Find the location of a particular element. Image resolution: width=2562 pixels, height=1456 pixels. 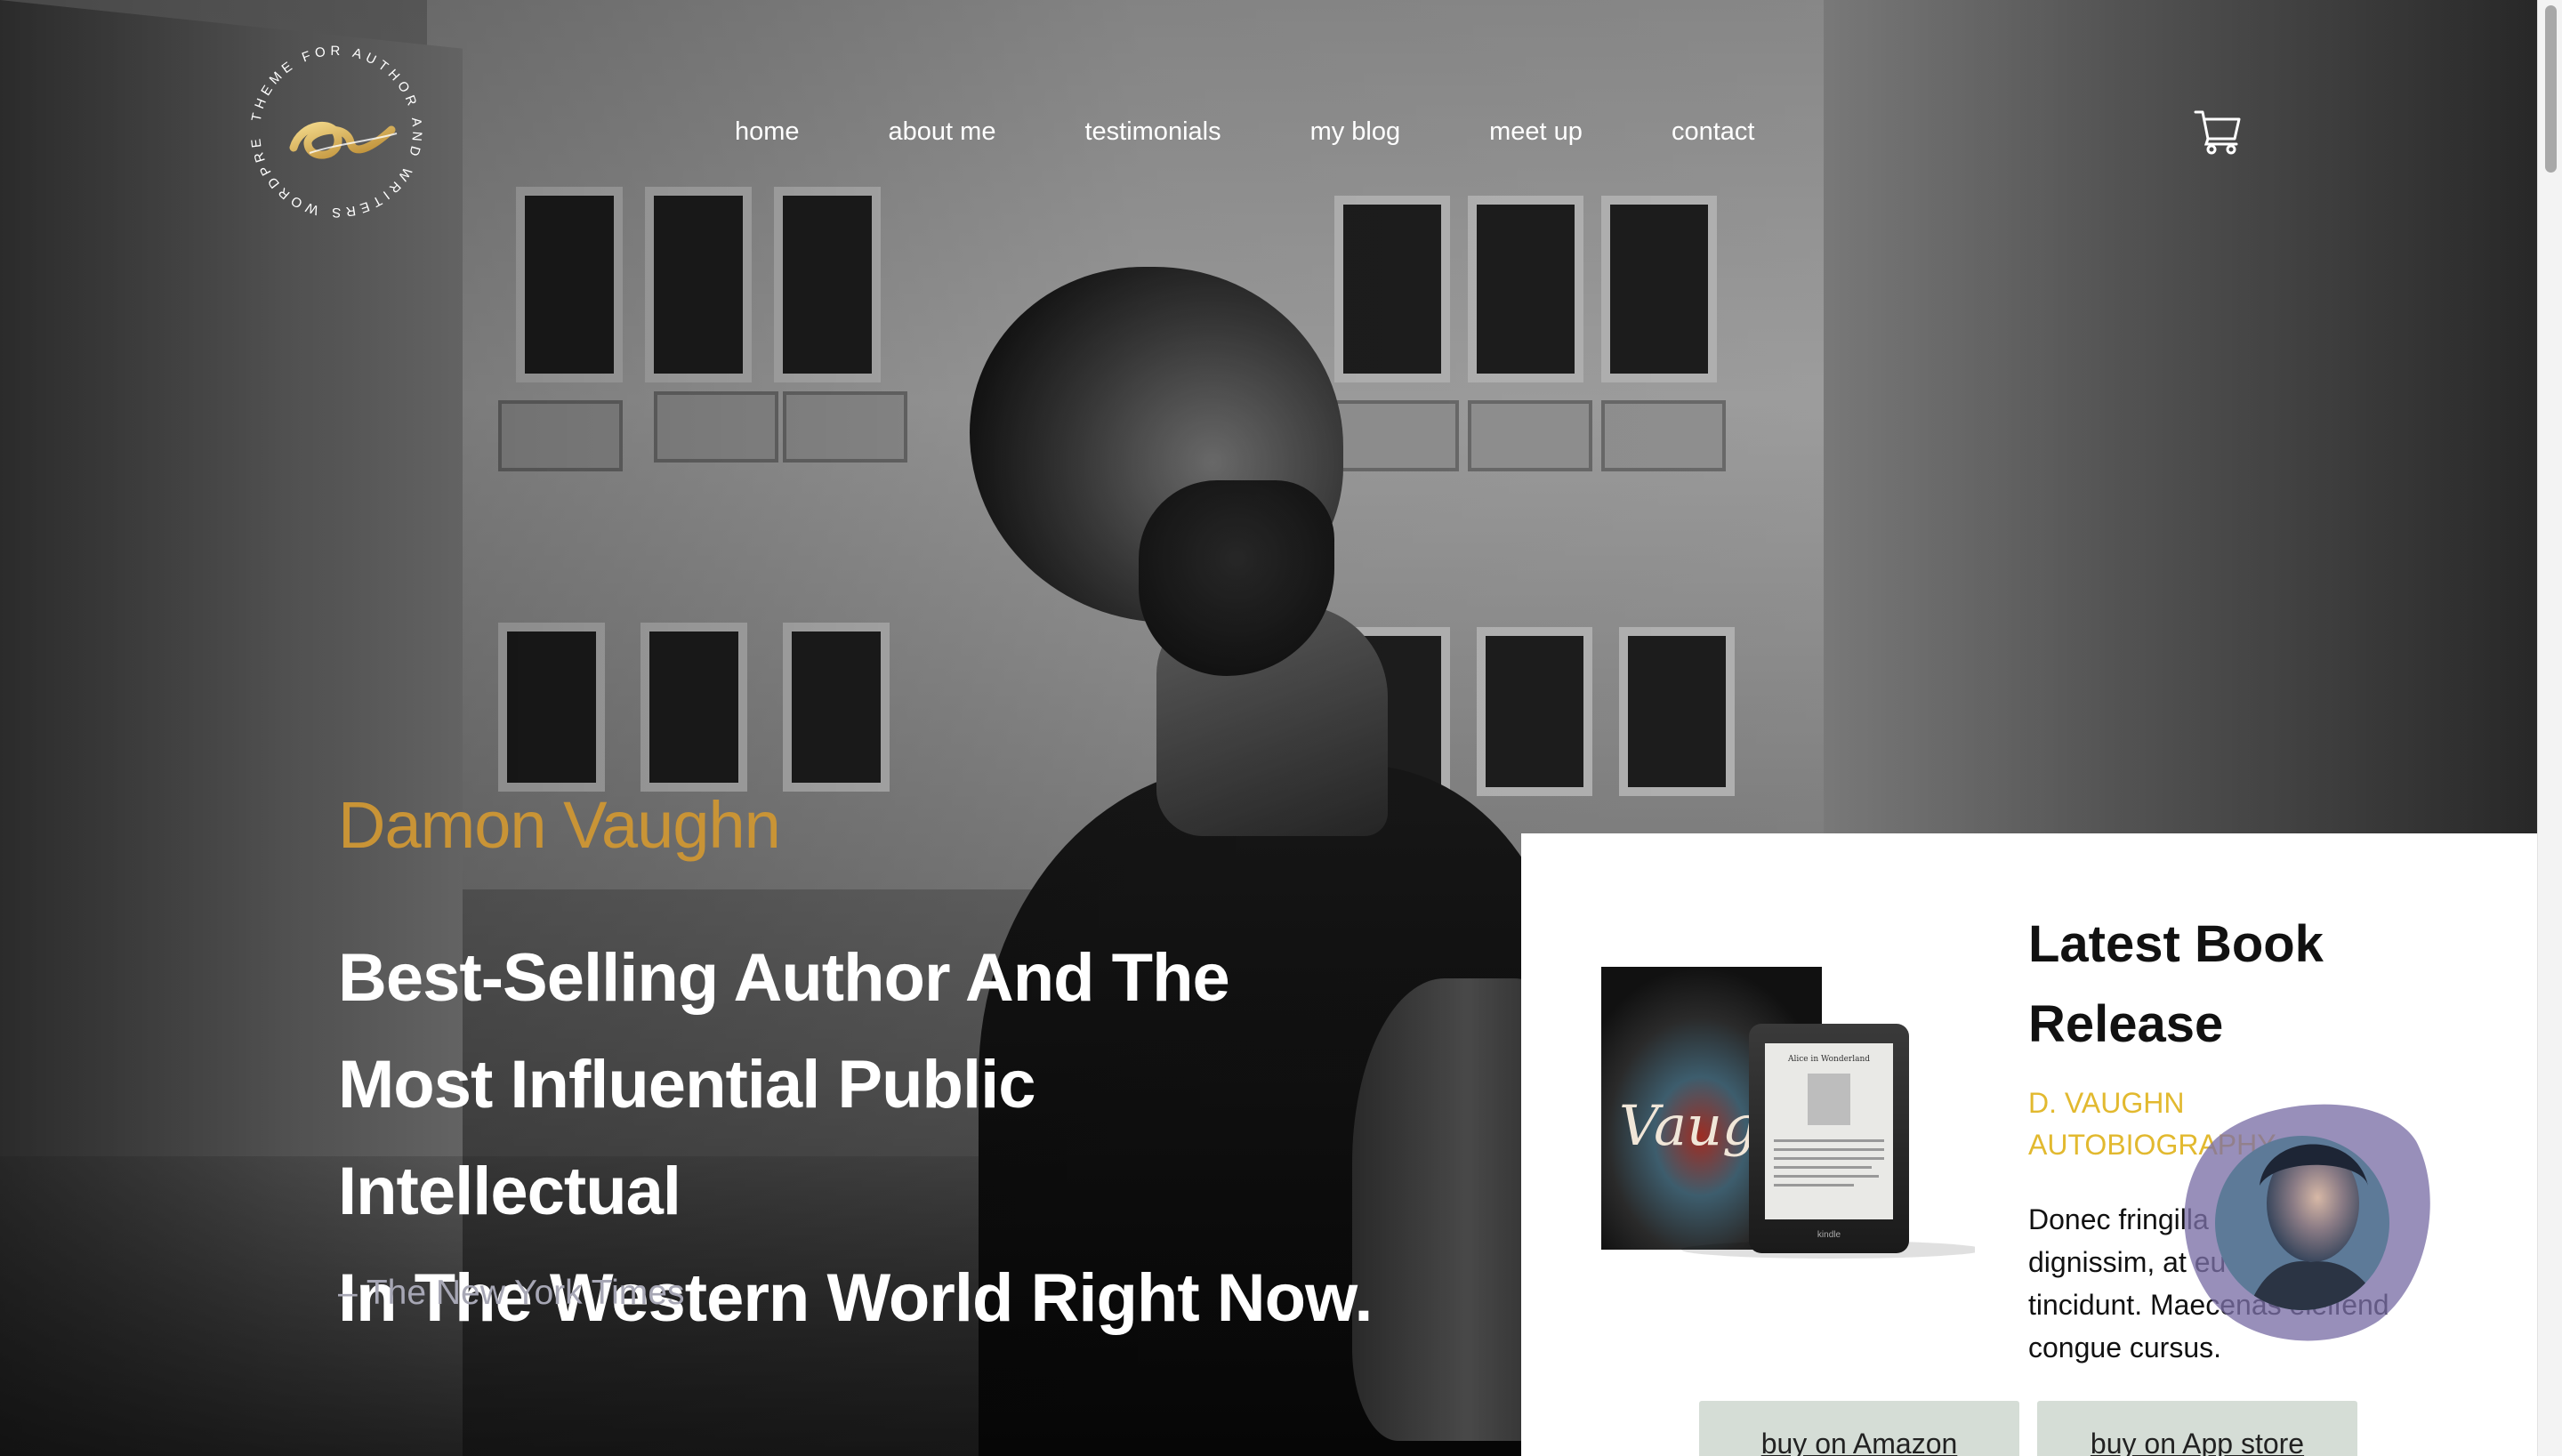

scrollbar-thumb is located at coordinates (2551, 89).